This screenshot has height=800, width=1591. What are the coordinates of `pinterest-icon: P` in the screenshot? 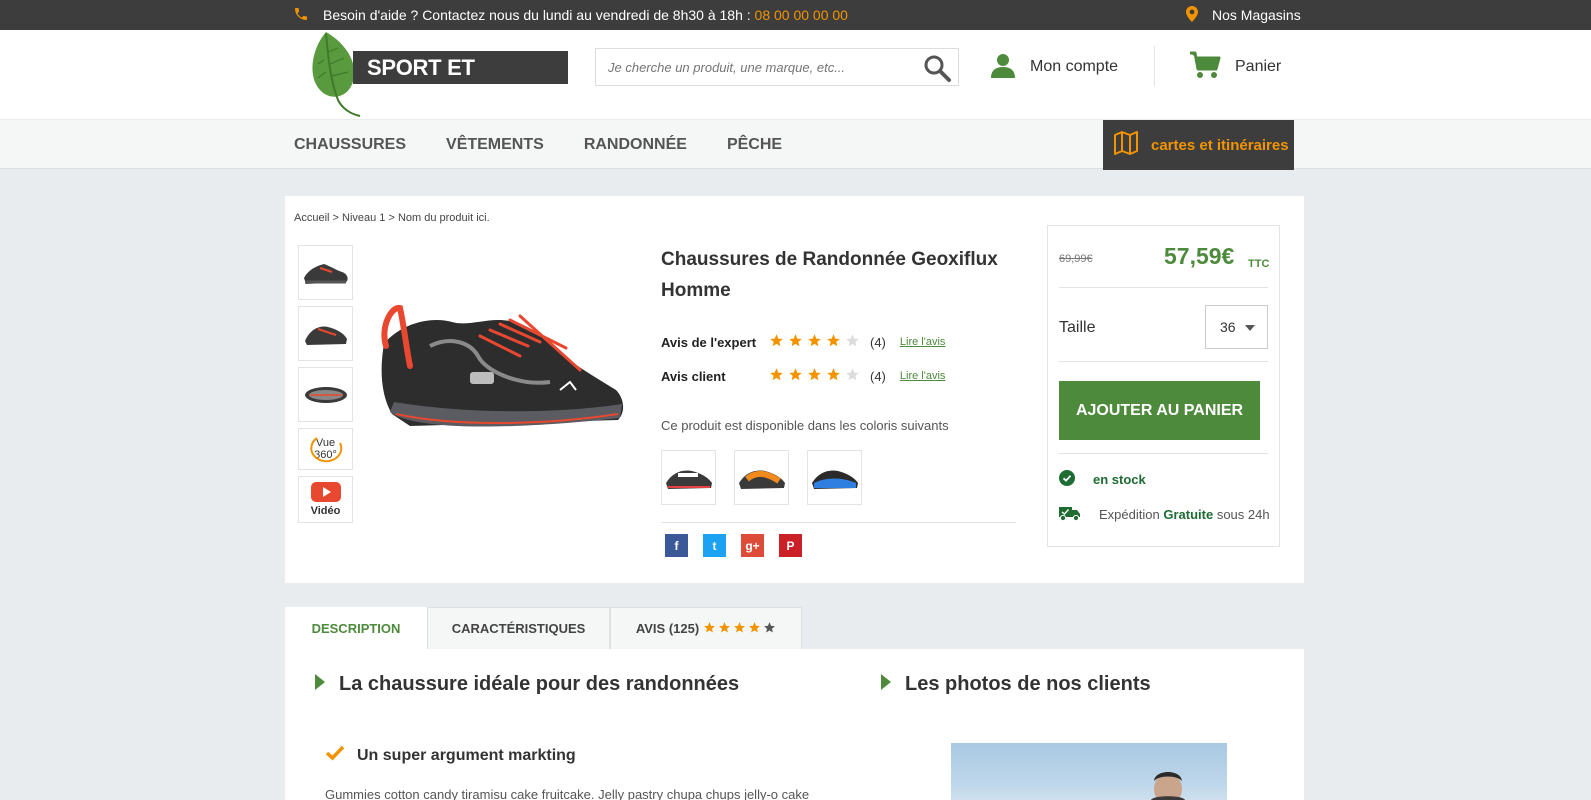 It's located at (790, 545).